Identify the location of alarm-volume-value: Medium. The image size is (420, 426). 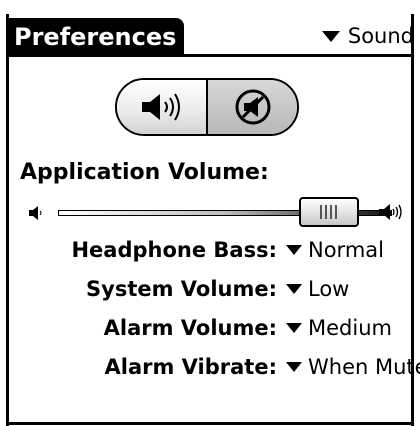
(350, 328).